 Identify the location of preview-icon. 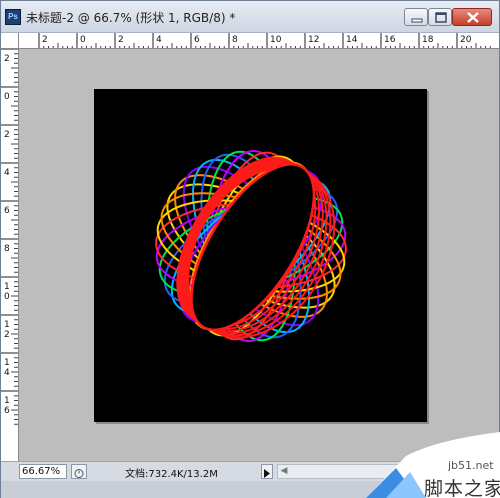
(79, 471).